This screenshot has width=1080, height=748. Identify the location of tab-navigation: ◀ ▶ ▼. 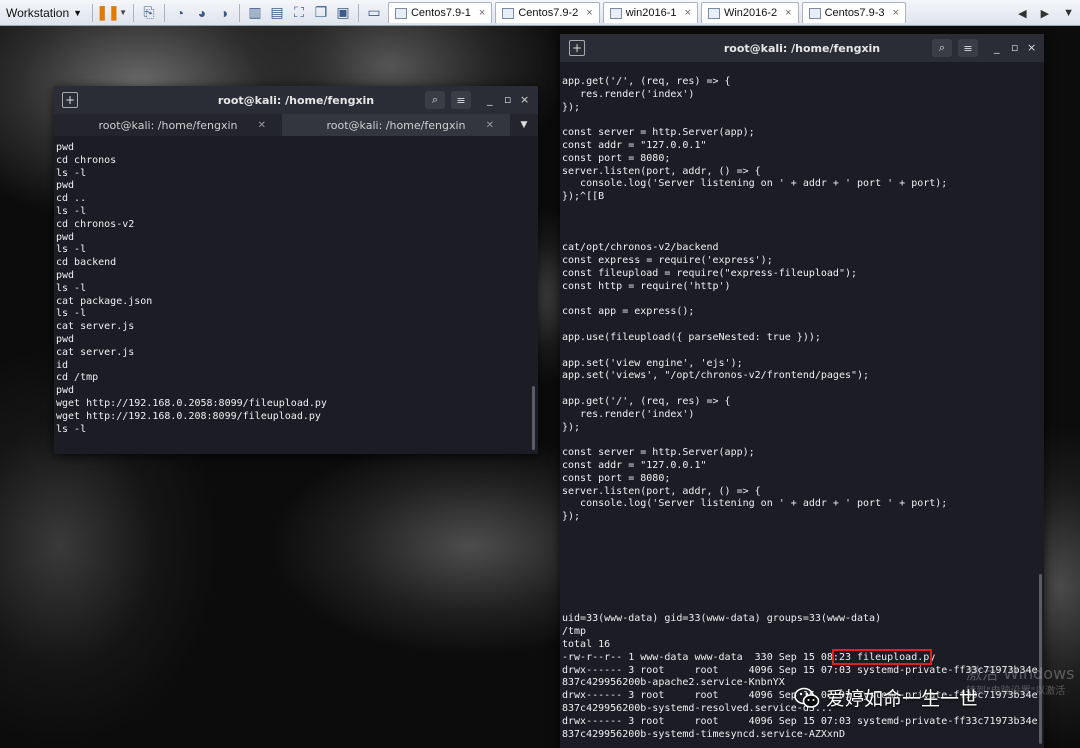
(1046, 13).